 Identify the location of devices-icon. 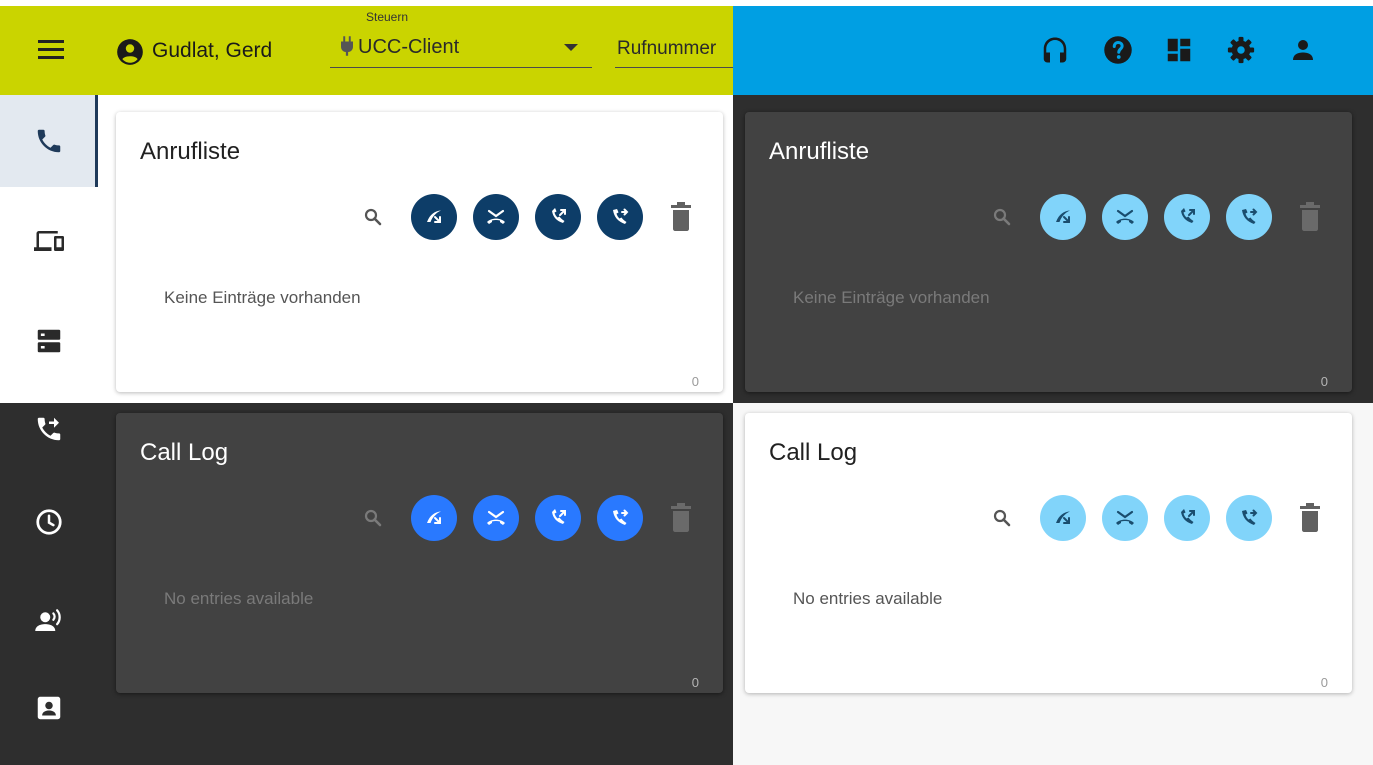
(49, 241).